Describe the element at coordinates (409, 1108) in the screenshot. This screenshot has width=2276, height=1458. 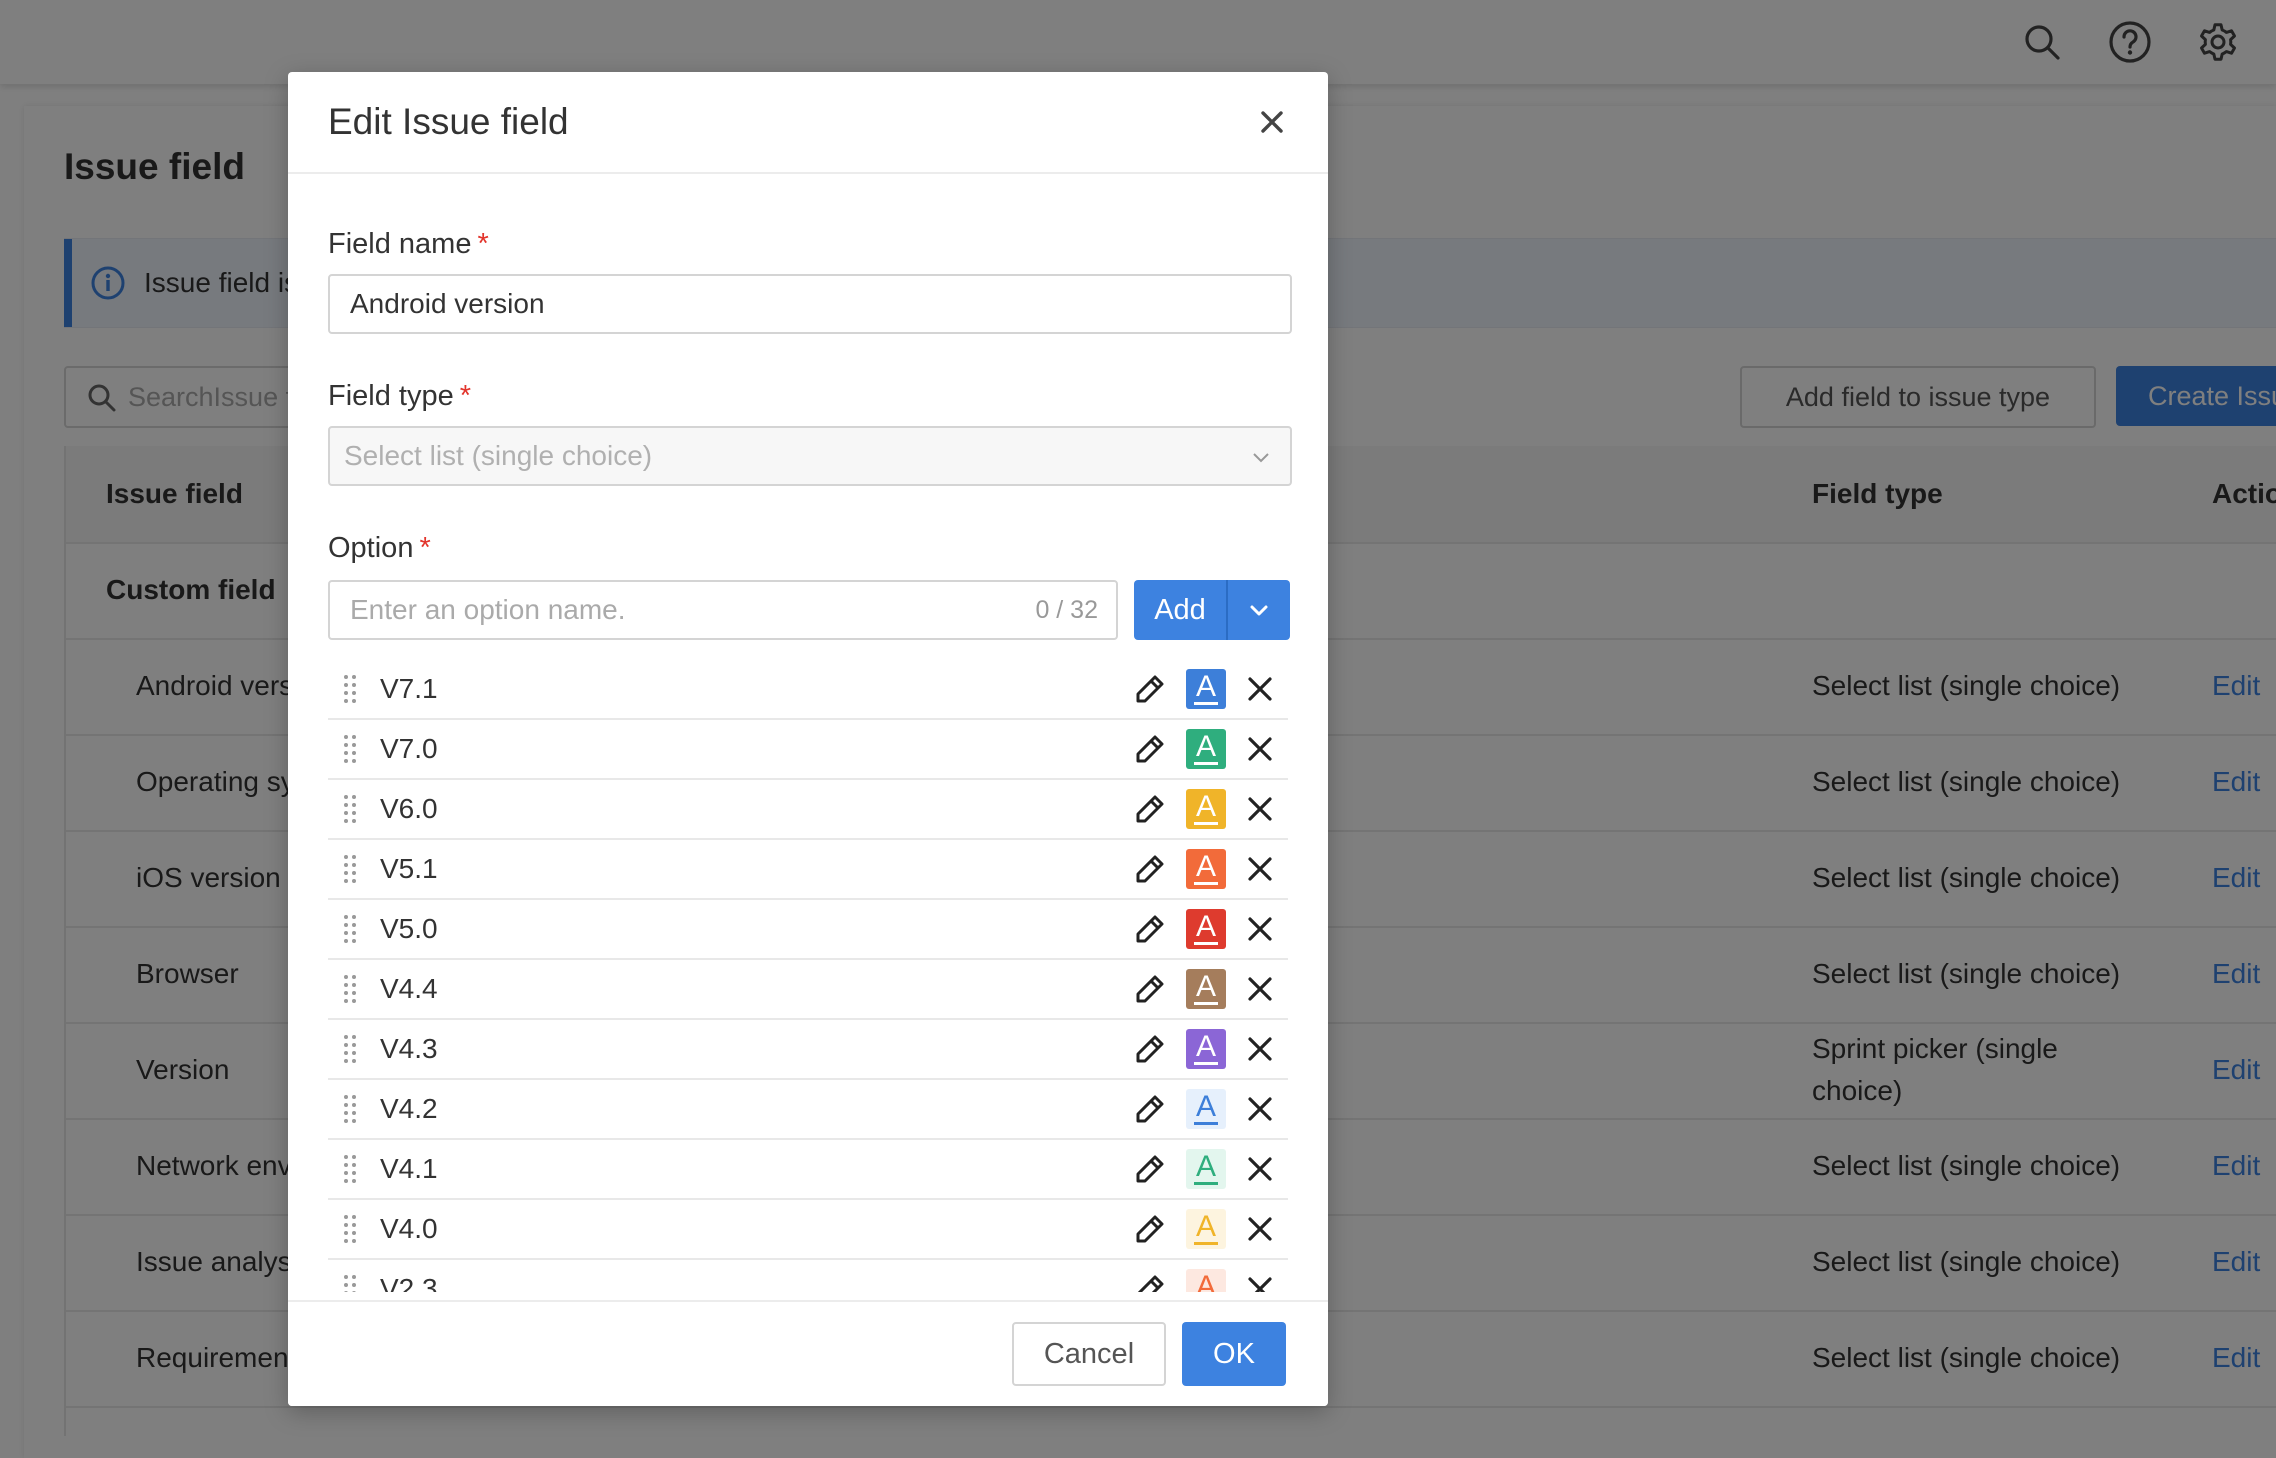
I see `option-name: V4.2` at that location.